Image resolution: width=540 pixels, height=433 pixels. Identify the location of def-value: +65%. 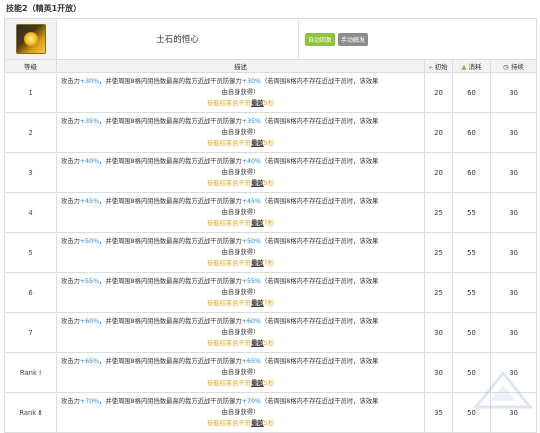
(251, 361).